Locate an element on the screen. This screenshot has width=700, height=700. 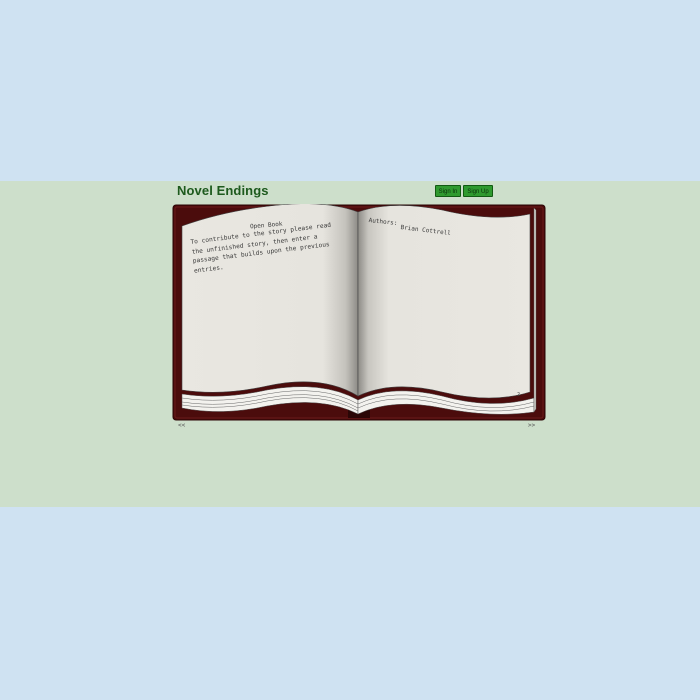
page-number: 2 is located at coordinates (519, 395).